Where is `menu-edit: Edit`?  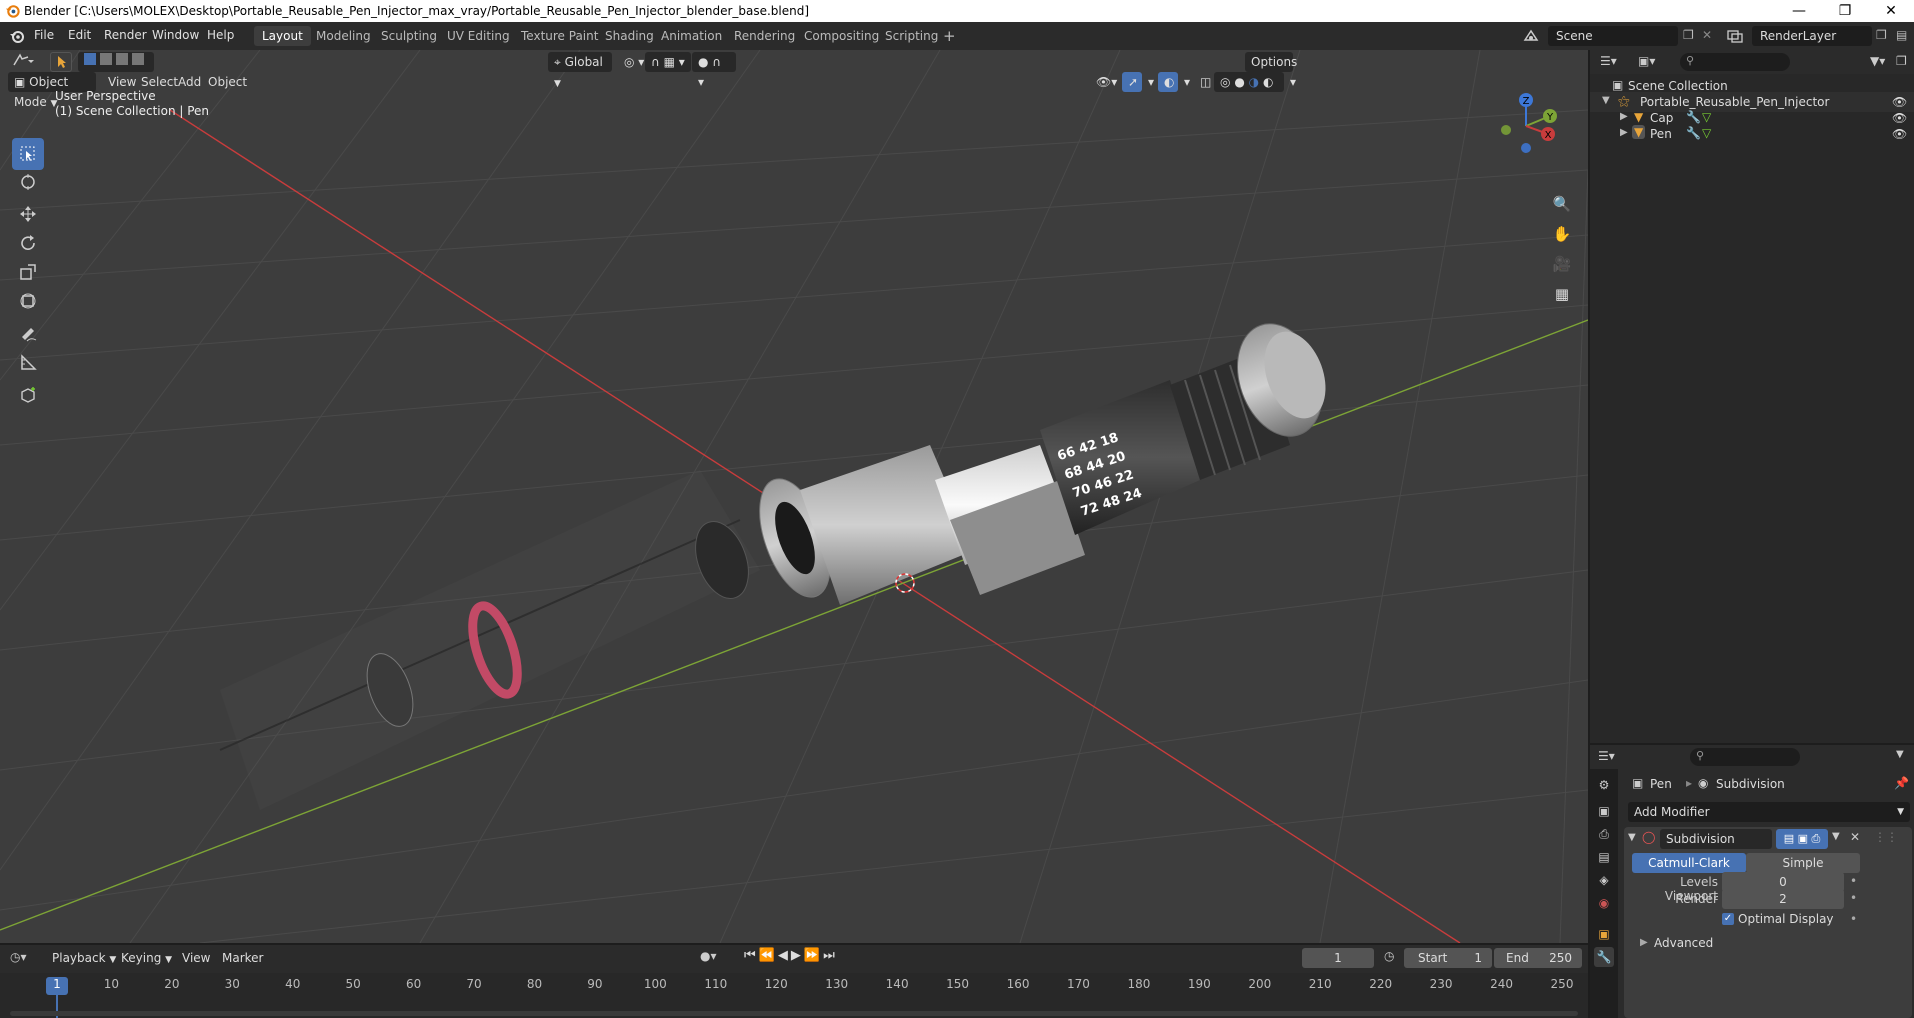 menu-edit: Edit is located at coordinates (79, 35).